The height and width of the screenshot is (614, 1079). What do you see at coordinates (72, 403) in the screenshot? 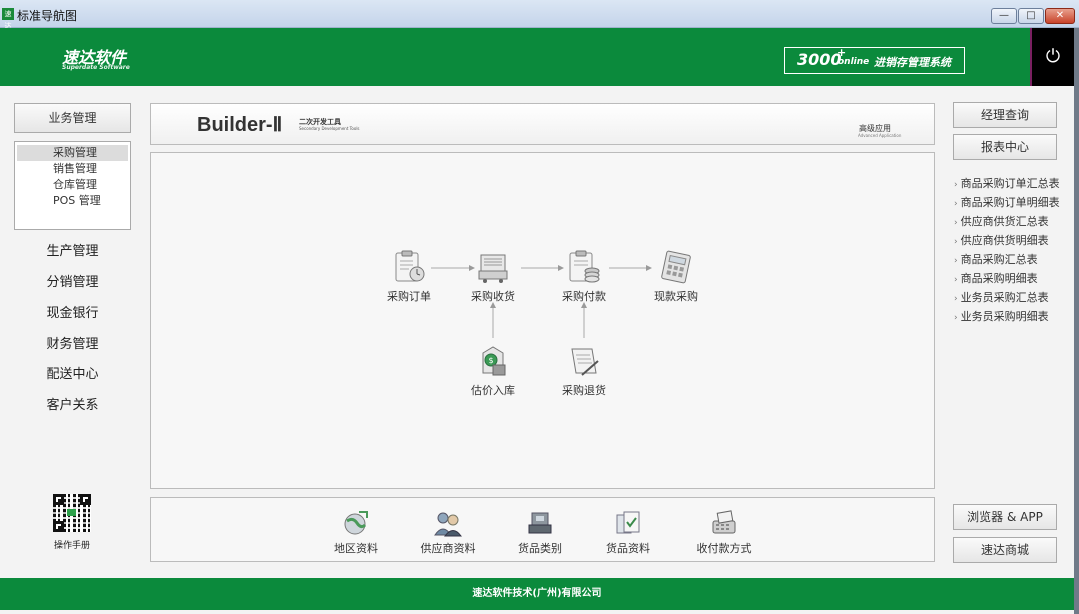
I see `sidebar-item-crm: 客户关系` at bounding box center [72, 403].